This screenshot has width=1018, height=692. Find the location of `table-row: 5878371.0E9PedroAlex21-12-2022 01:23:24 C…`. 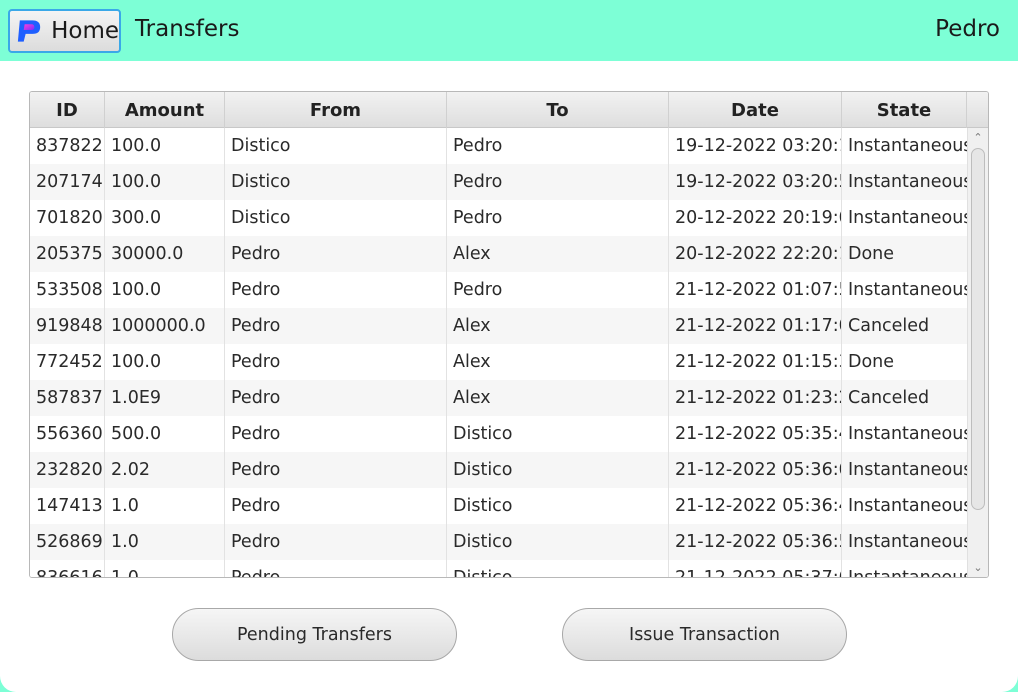

table-row: 5878371.0E9PedroAlex21-12-2022 01:23:24 C… is located at coordinates (498, 398).